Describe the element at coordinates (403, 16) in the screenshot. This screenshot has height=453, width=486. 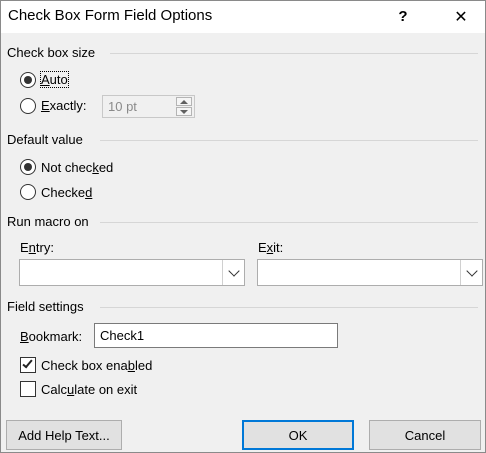
I see `help-icon: ?` at that location.